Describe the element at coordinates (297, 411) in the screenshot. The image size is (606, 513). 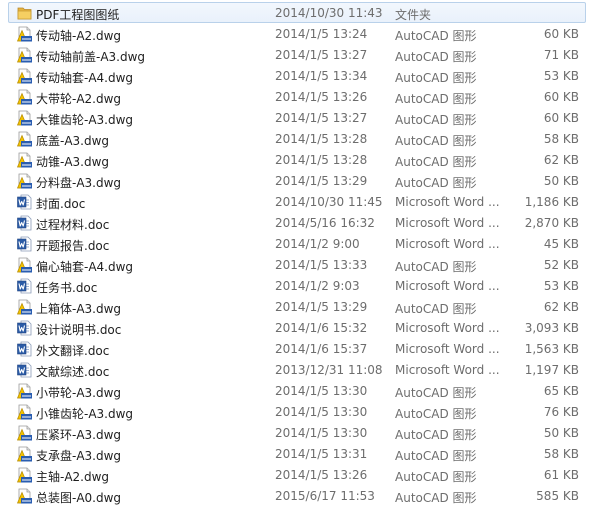
I see `file-row: 小锥齿轮-A3.dwg 2014/1/5 13:30 AutoCAD 图形 76 KB` at that location.